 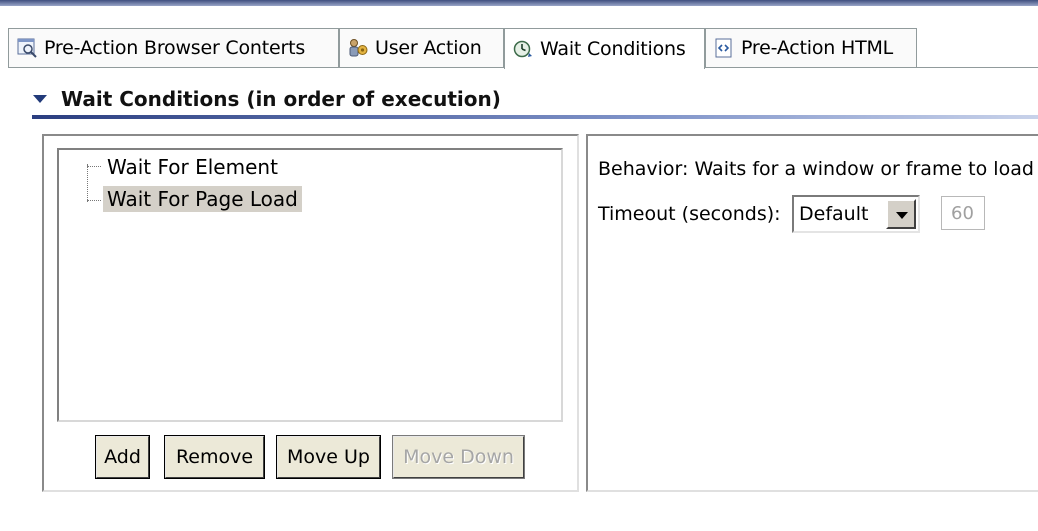 I want to click on tab-label: Wait Conditions, so click(x=613, y=49).